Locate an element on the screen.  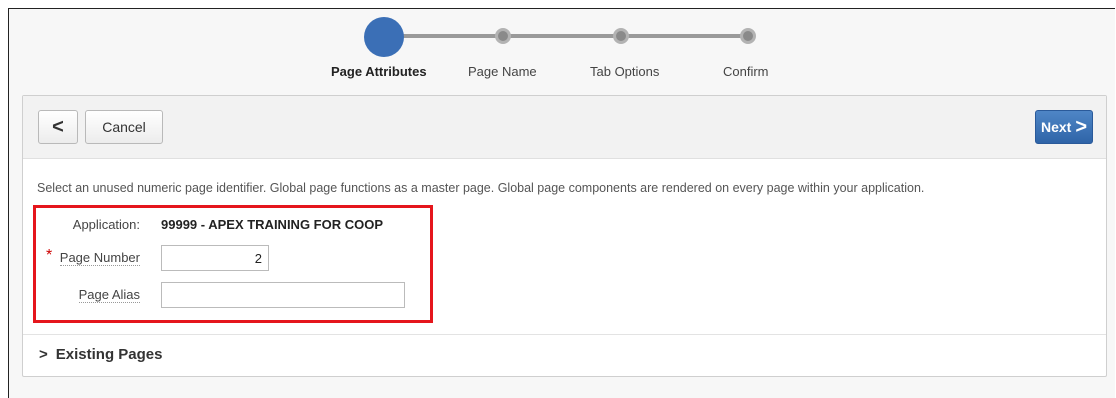
highlight-box is located at coordinates (233, 264).